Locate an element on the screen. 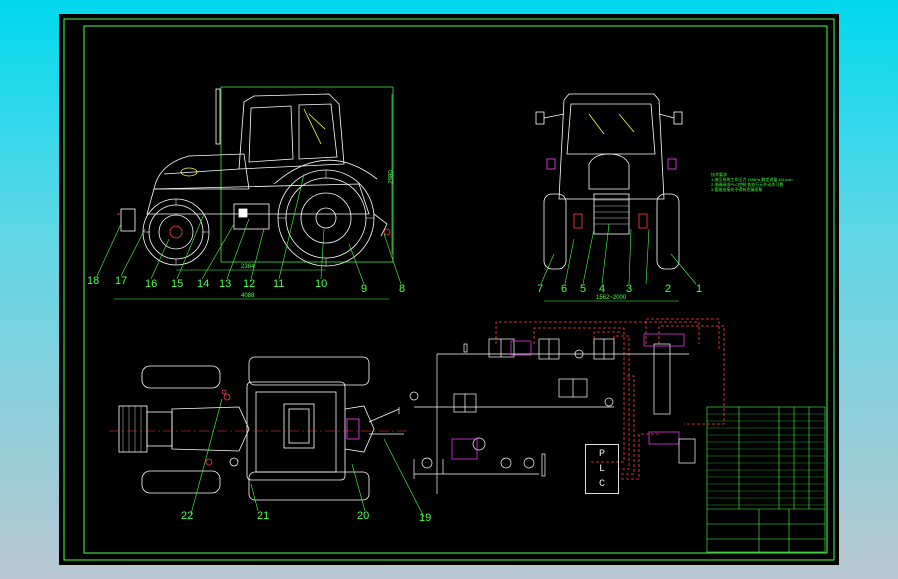 The image size is (898, 579). callout-13: 13 is located at coordinates (225, 284).